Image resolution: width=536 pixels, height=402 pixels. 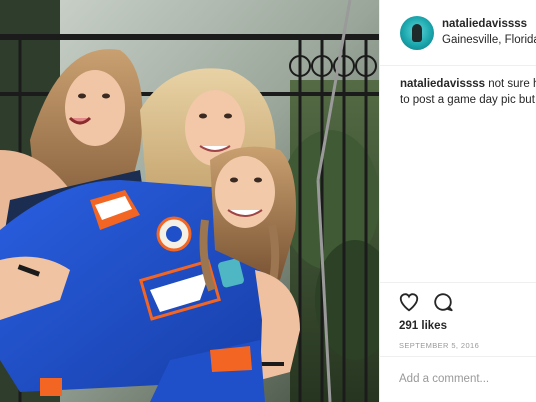 What do you see at coordinates (467, 100) in the screenshot?
I see `caption-text-line2: to post a game day pic but` at bounding box center [467, 100].